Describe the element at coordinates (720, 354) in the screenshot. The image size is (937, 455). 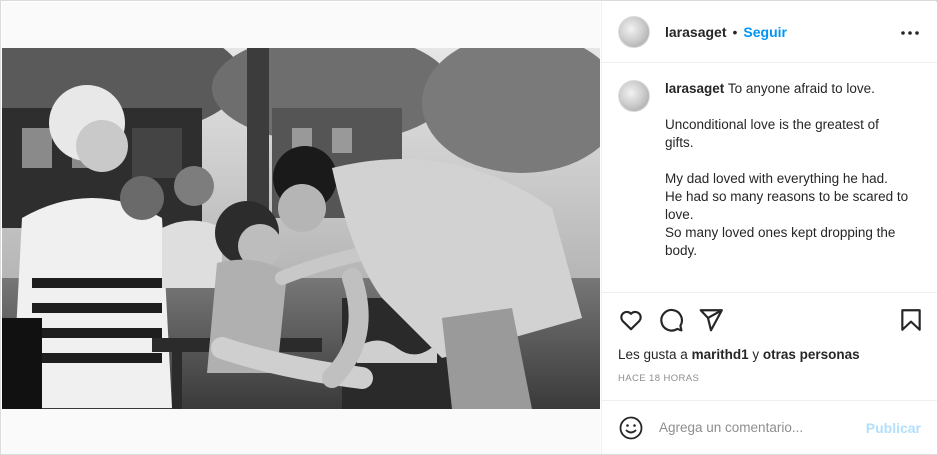
I see `liker-username: marithd1` at that location.